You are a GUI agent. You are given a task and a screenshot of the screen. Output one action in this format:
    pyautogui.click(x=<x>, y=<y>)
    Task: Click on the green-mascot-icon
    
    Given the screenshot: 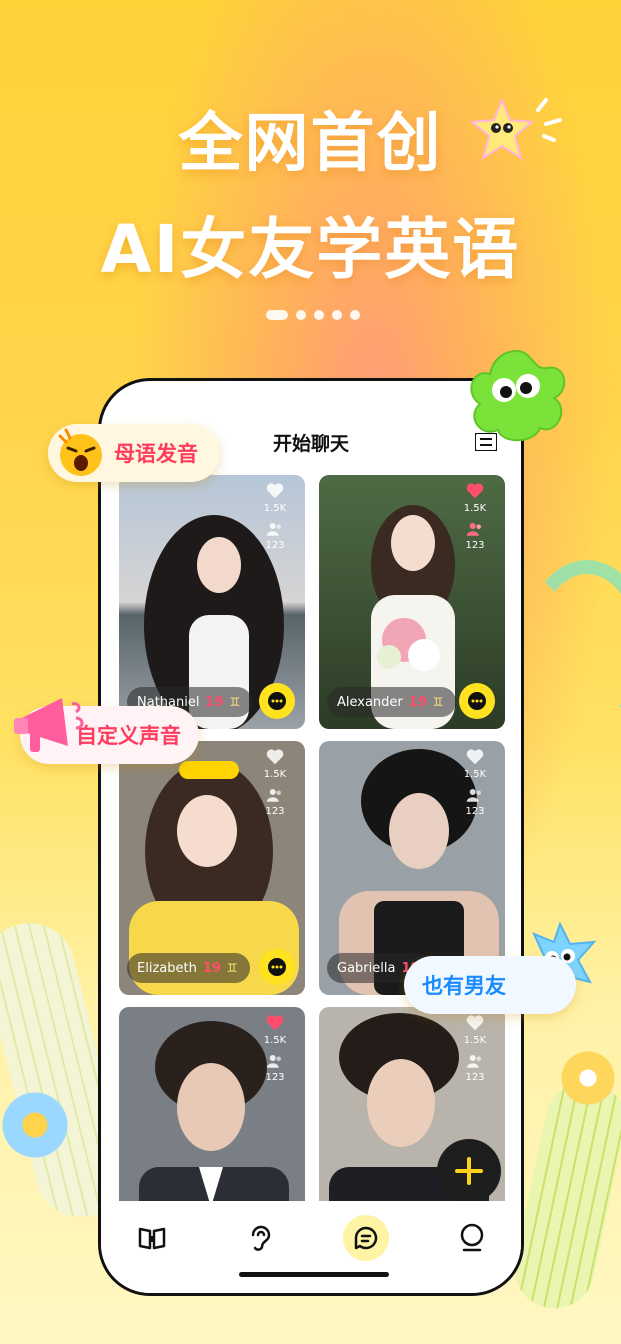 What is the action you would take?
    pyautogui.click(x=518, y=395)
    